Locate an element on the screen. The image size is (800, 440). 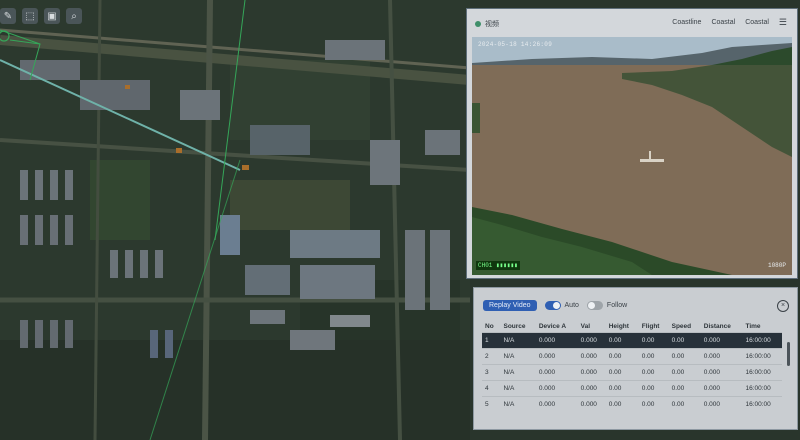
video-header-button-1: Coastline is located at coordinates (686, 22).